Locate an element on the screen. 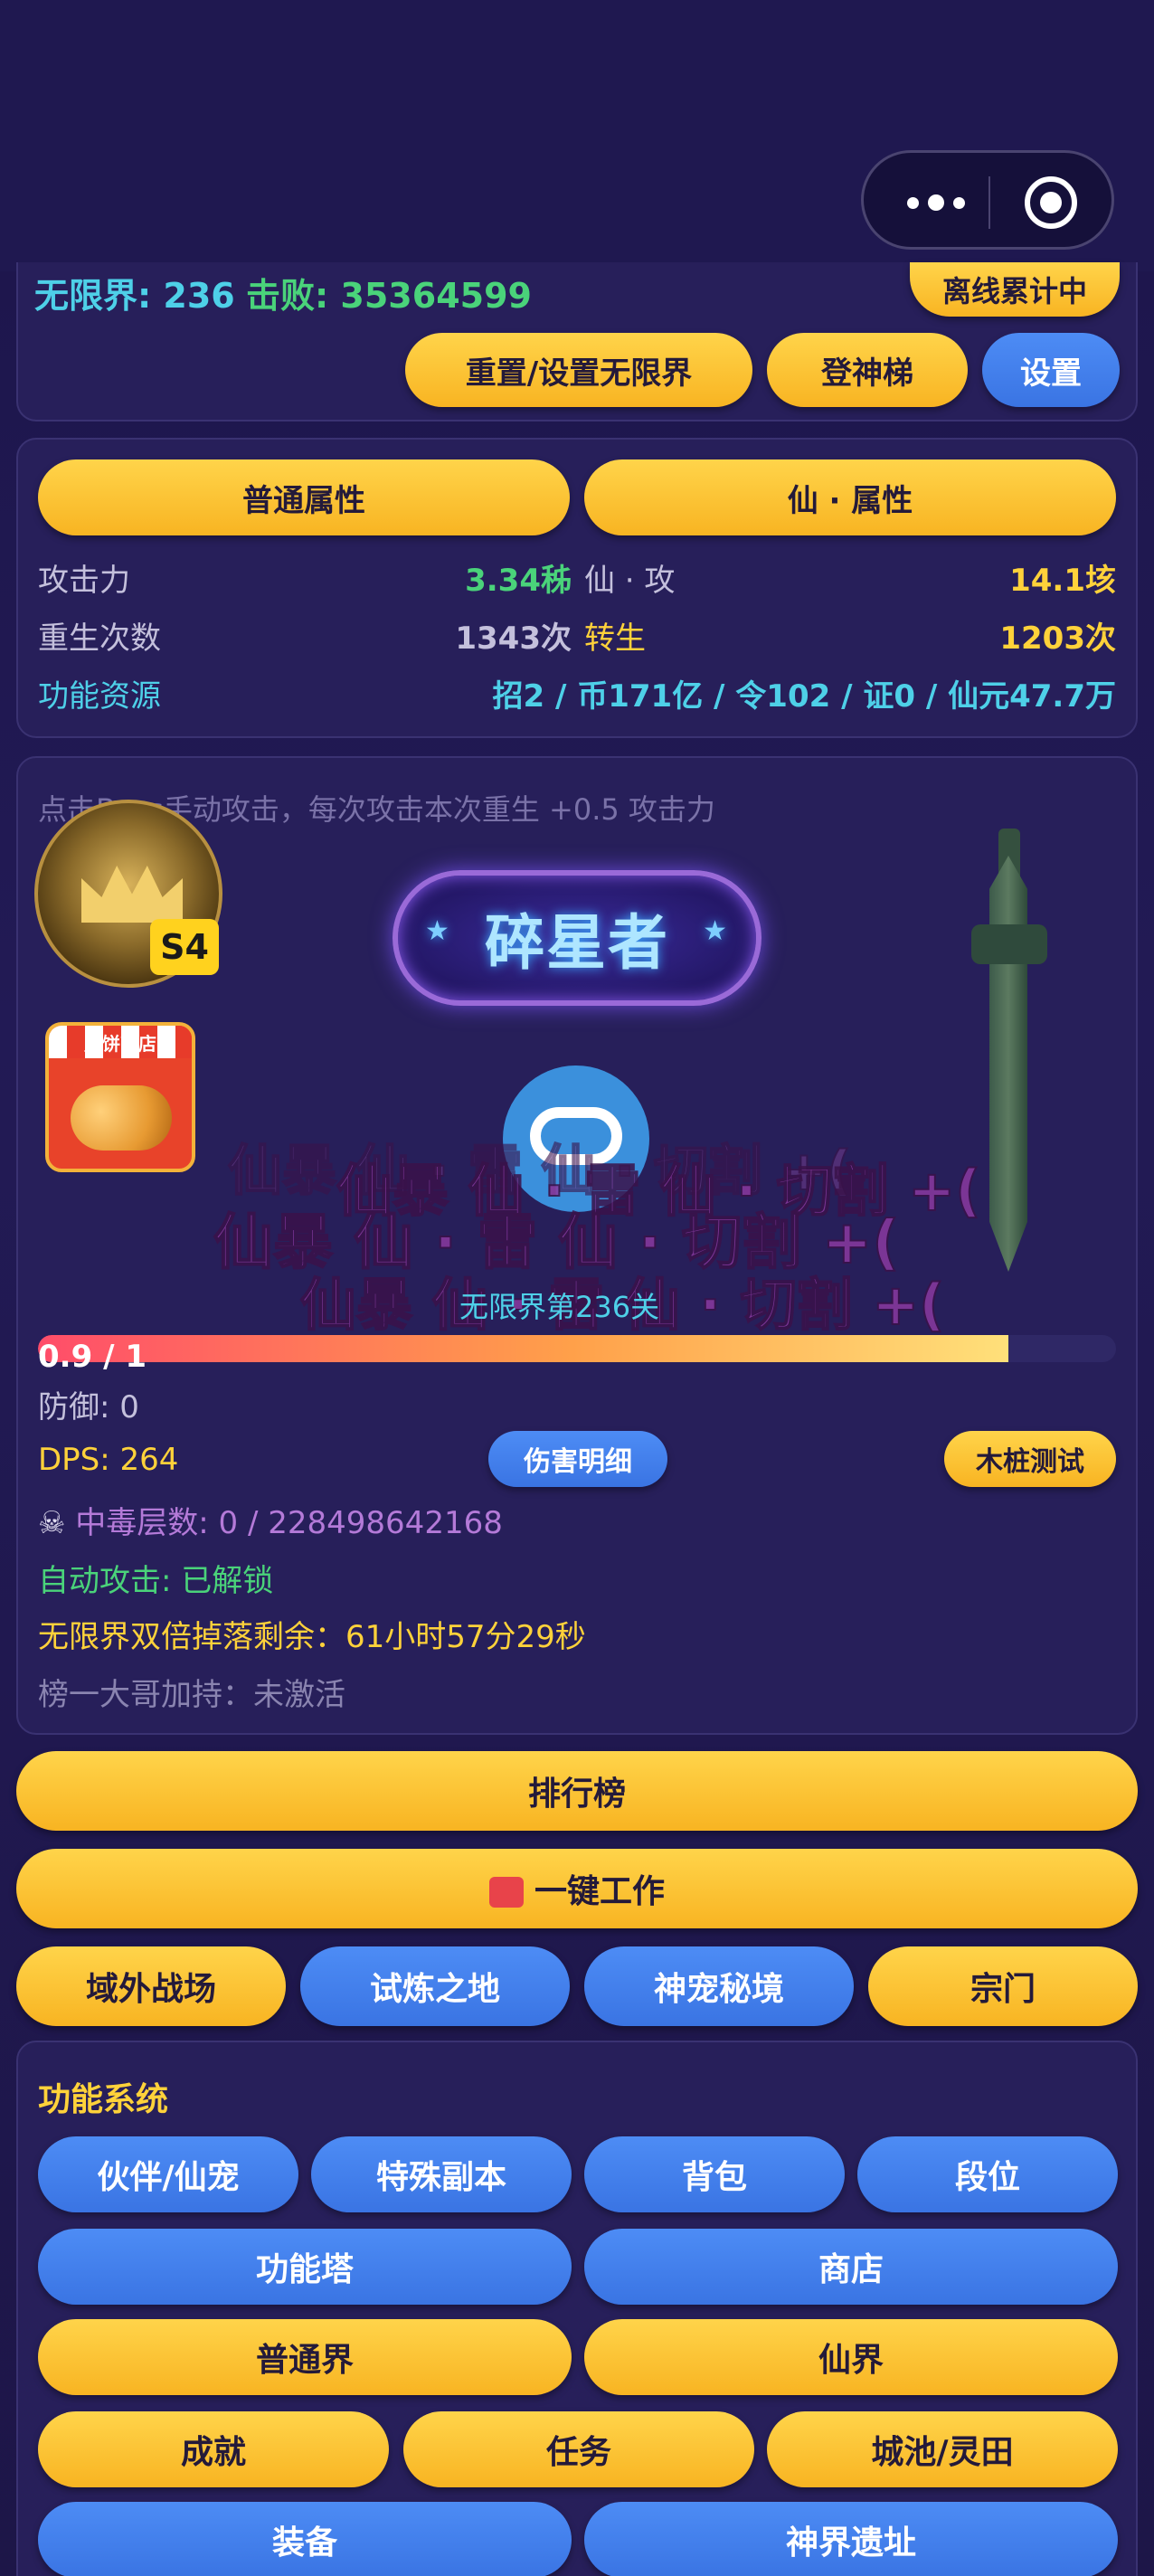 The image size is (1154, 2576). hp-text: 0.9 / 1 is located at coordinates (92, 1357).